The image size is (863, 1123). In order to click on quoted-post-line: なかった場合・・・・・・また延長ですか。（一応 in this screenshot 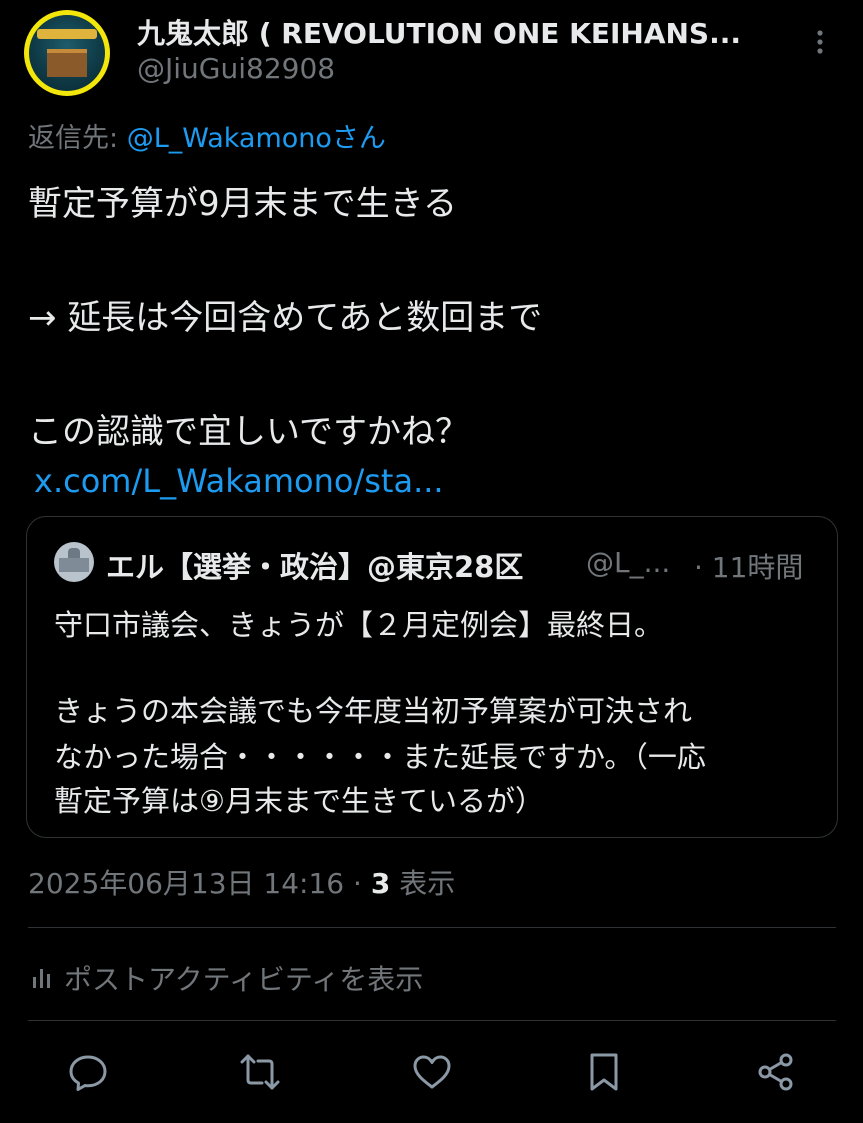, I will do `click(380, 757)`.